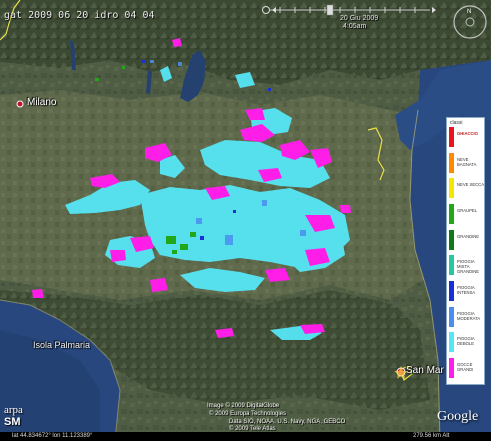 The image size is (491, 441). What do you see at coordinates (287, 422) in the screenshot?
I see `credit-line: Data SIO, NOAA, U.S. Navy, NGA, GEBCO` at bounding box center [287, 422].